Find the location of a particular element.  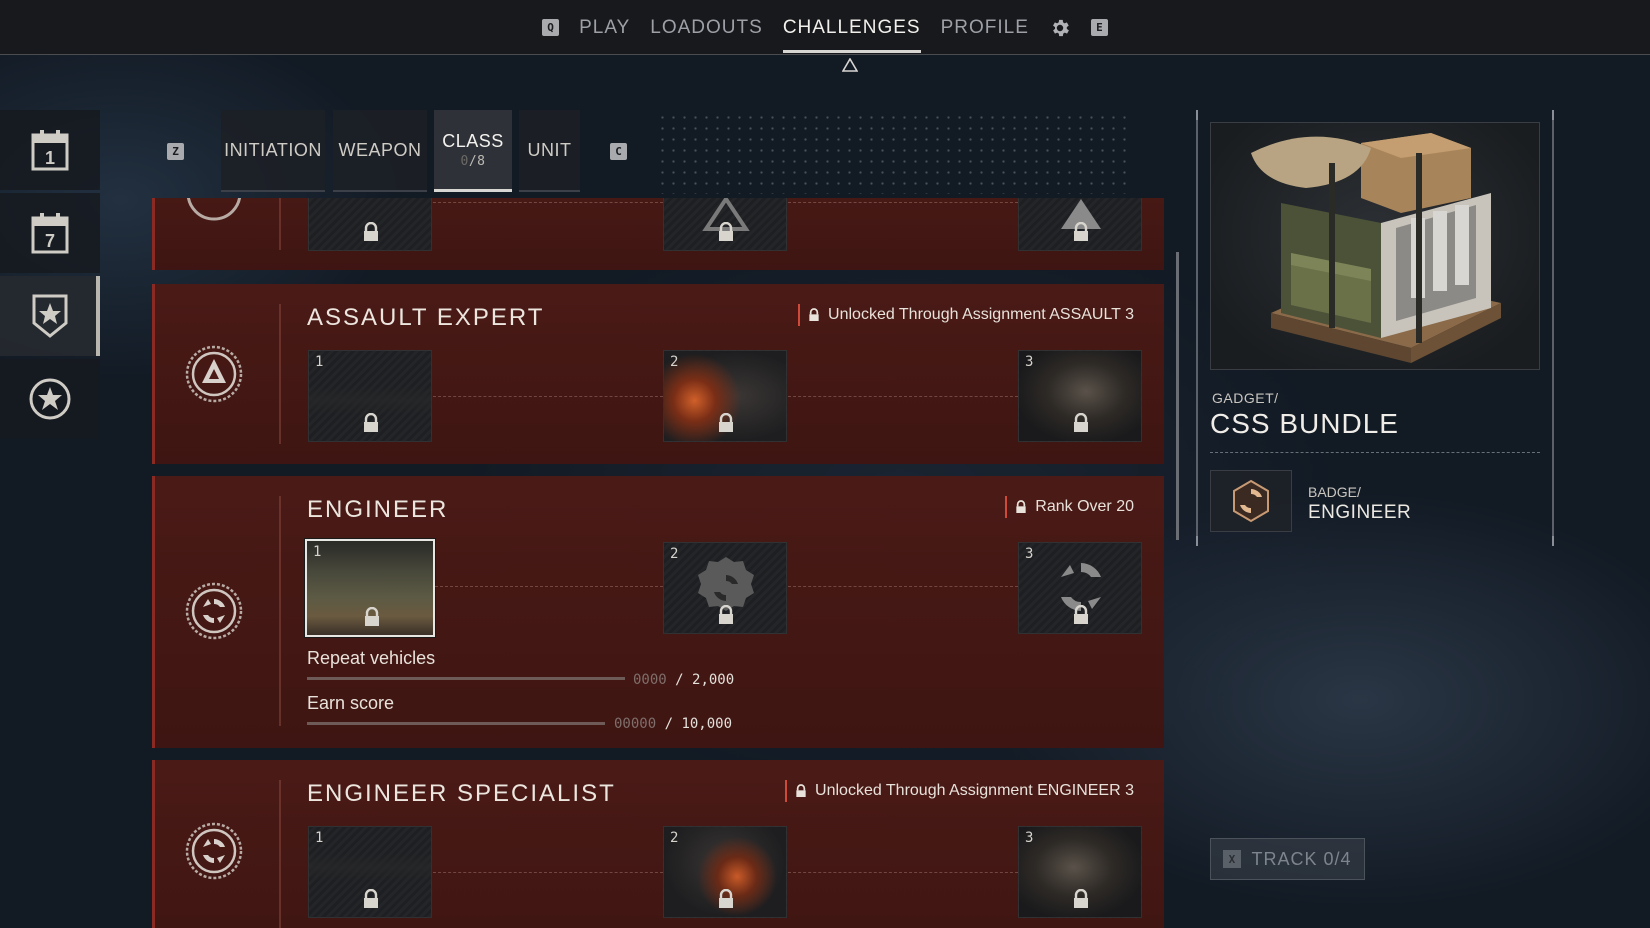

nav-play: PLAY is located at coordinates (604, 27).